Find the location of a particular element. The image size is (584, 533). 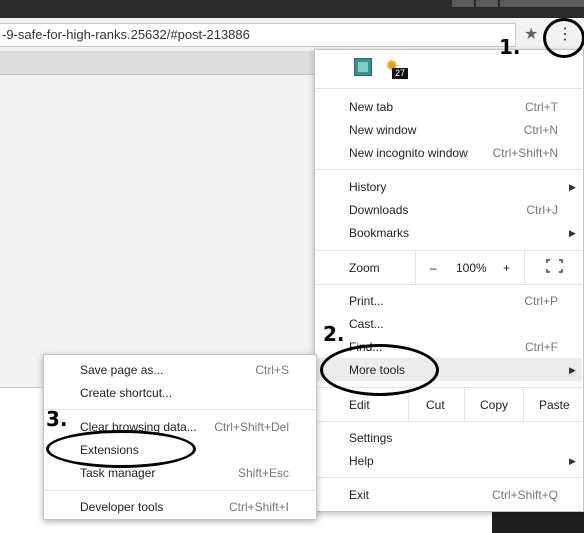

shortcut-exit: Ctrl+Shift+Q is located at coordinates (524, 495).